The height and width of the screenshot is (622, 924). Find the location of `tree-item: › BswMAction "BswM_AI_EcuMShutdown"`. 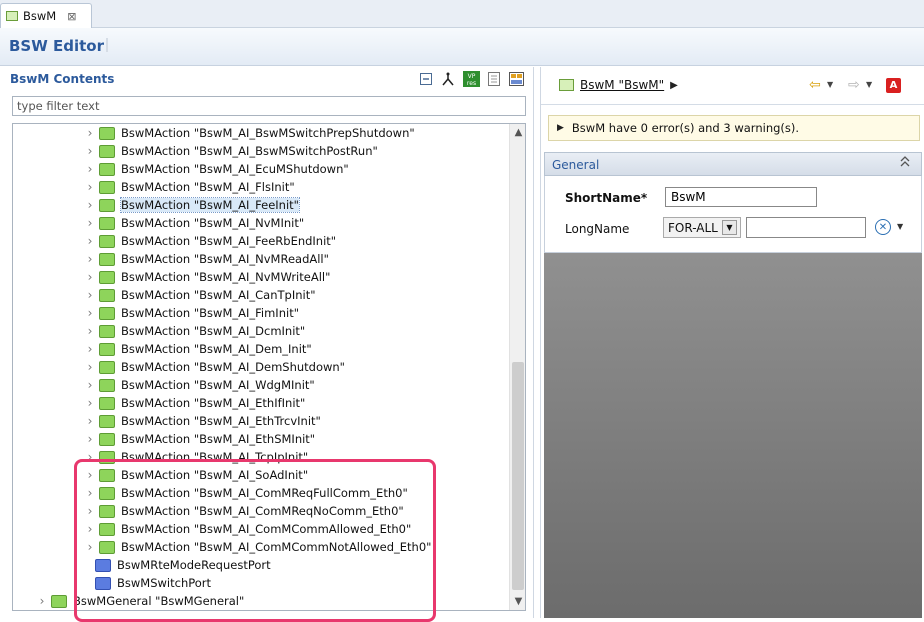

tree-item: › BswMAction "BswM_AI_EcuMShutdown" is located at coordinates (216, 169).